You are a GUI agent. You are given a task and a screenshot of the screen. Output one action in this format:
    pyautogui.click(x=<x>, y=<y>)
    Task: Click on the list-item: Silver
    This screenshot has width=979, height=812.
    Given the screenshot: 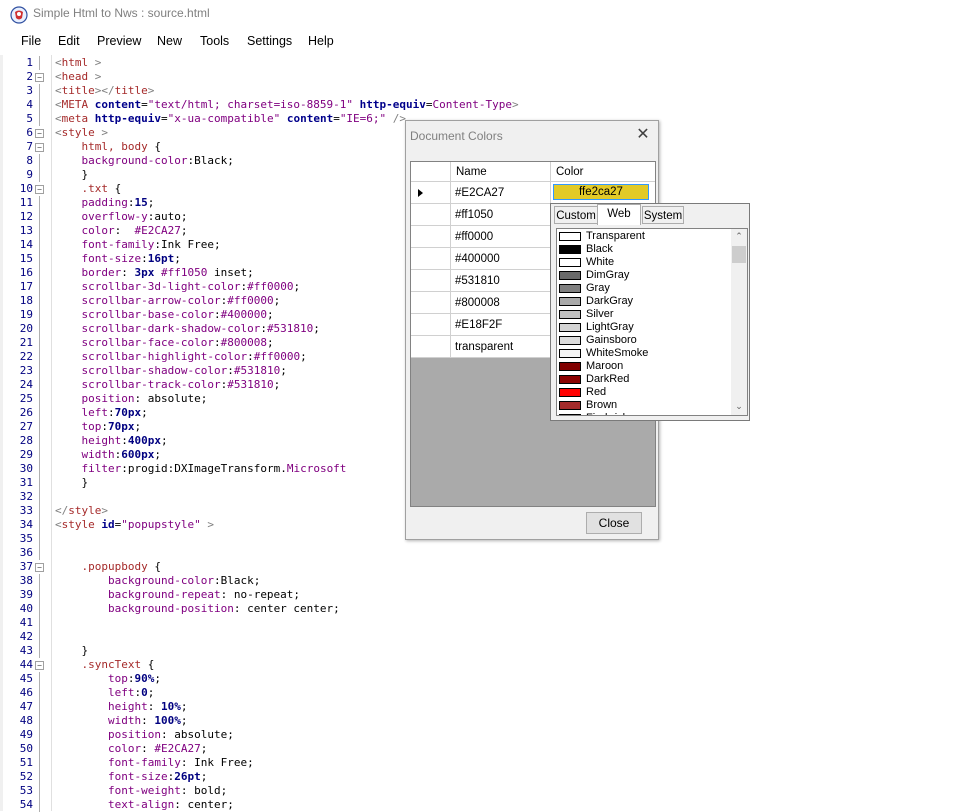 What is the action you would take?
    pyautogui.click(x=645, y=314)
    